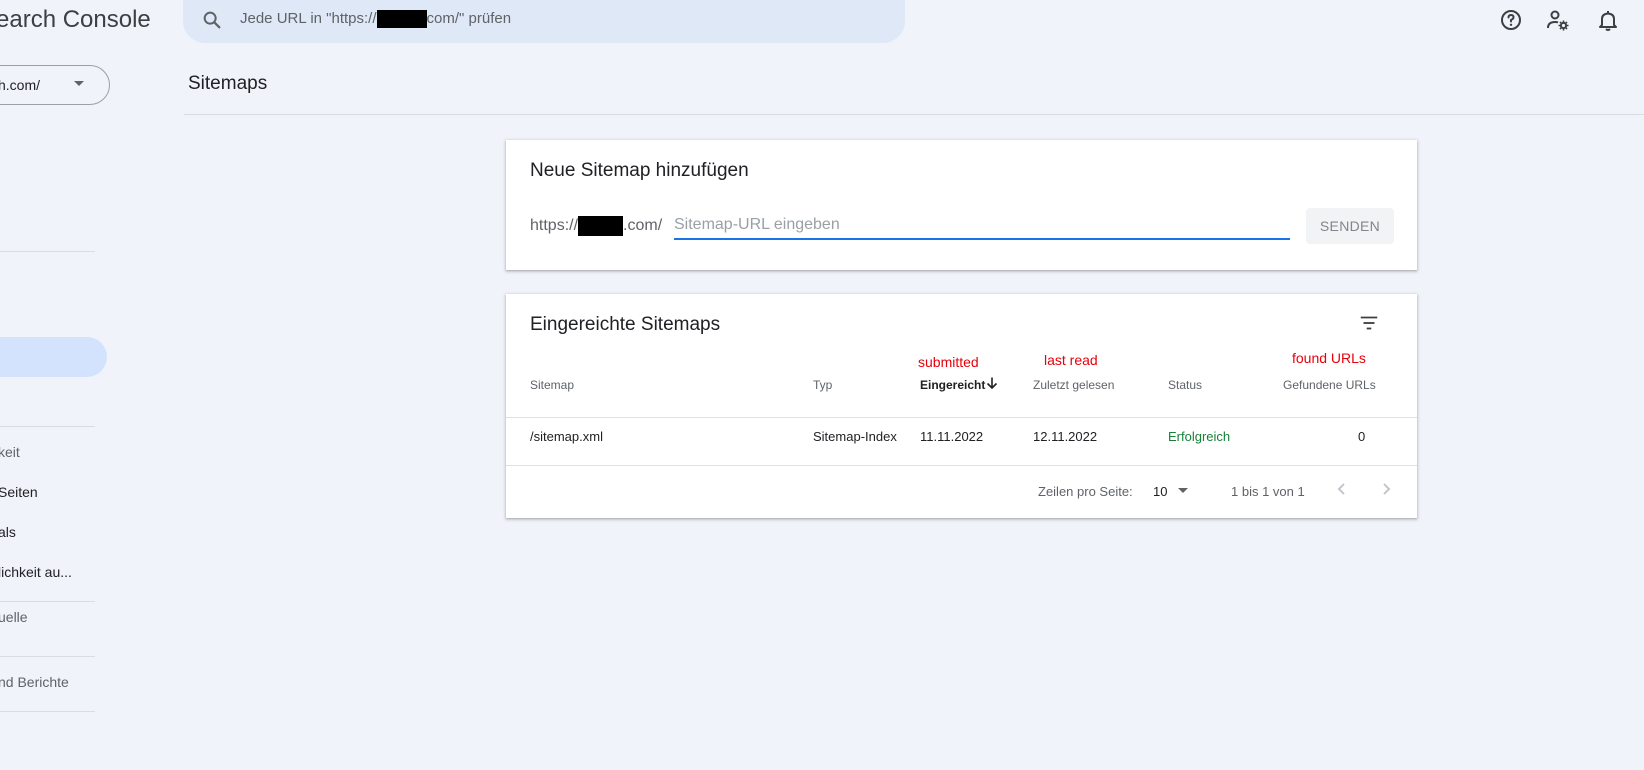 The width and height of the screenshot is (1644, 770). Describe the element at coordinates (1608, 20) in the screenshot. I see `notifications-icon` at that location.